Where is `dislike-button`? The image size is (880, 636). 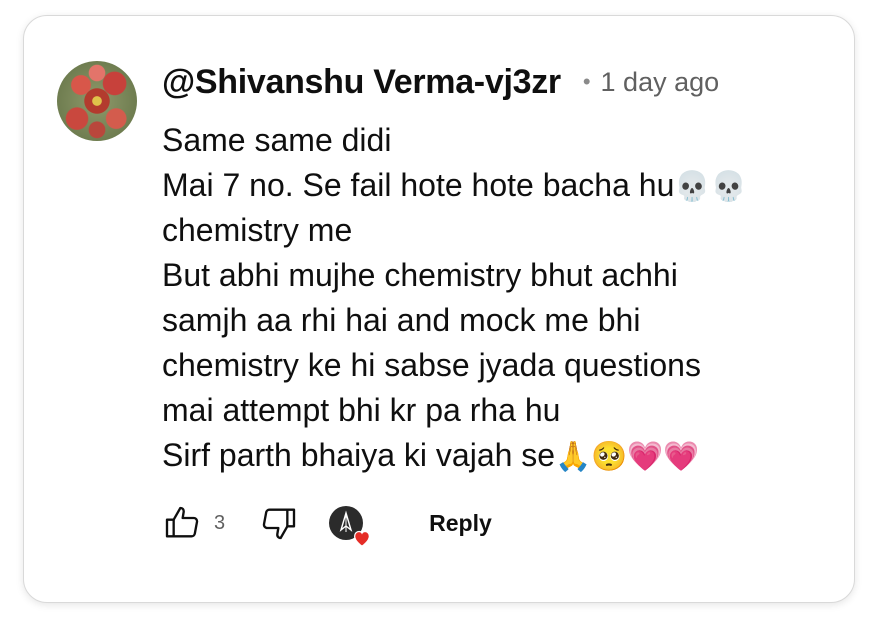
dislike-button is located at coordinates (279, 523).